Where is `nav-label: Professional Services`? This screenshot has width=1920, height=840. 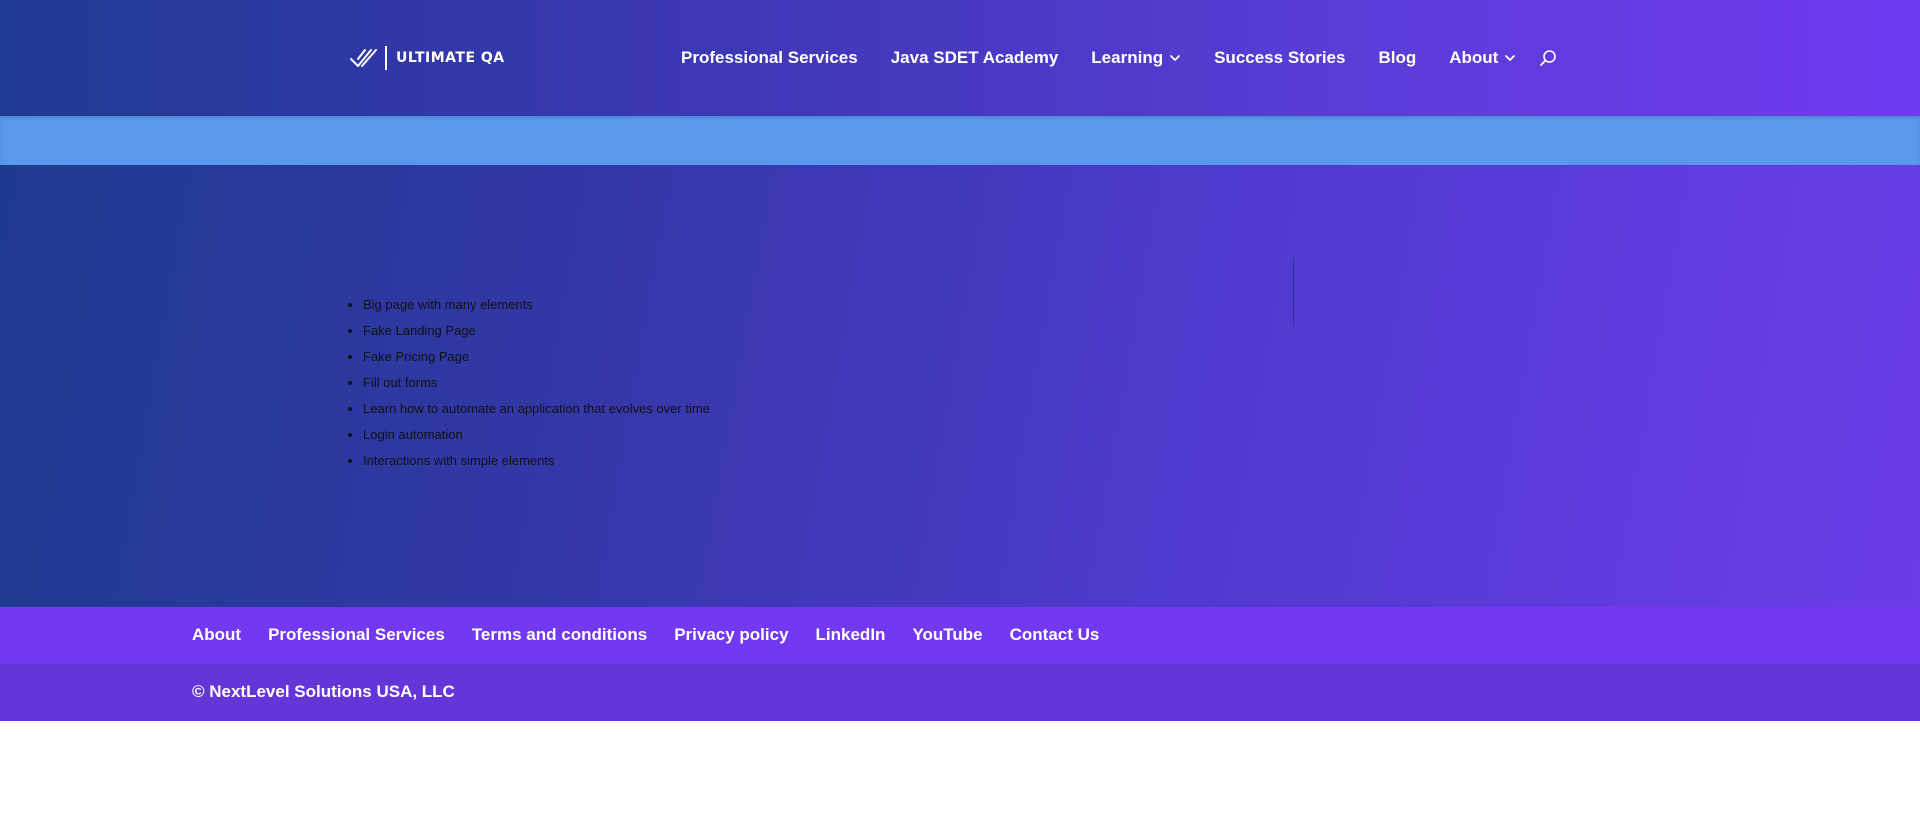 nav-label: Professional Services is located at coordinates (769, 57).